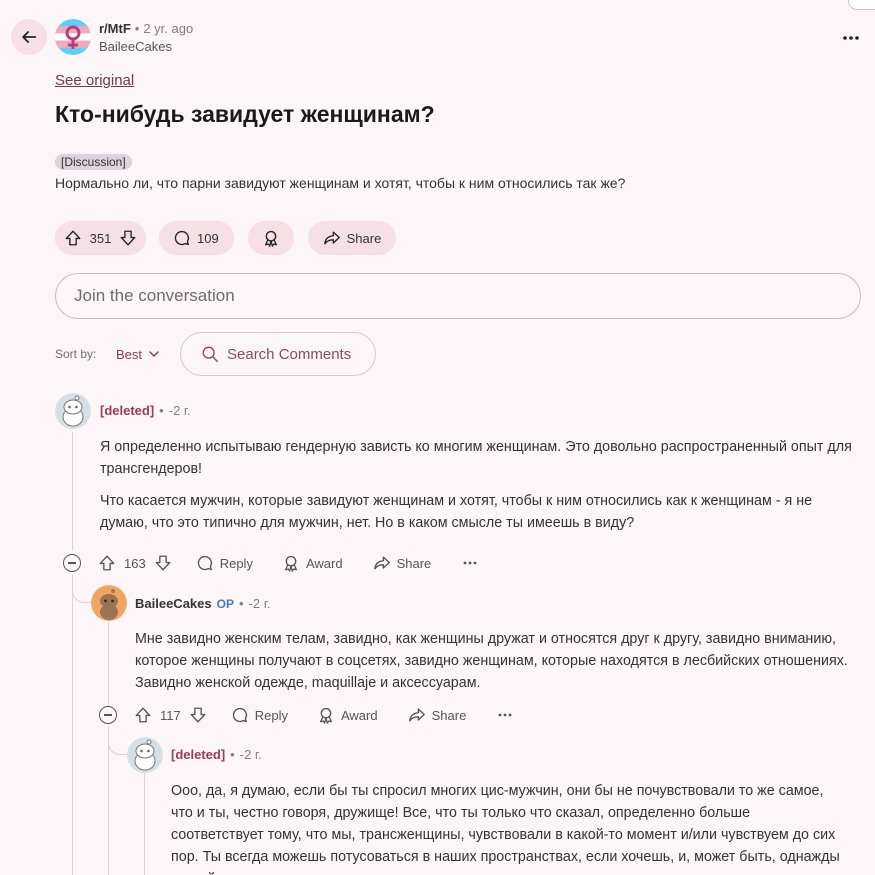  What do you see at coordinates (129, 354) in the screenshot?
I see `sort-value: Best` at bounding box center [129, 354].